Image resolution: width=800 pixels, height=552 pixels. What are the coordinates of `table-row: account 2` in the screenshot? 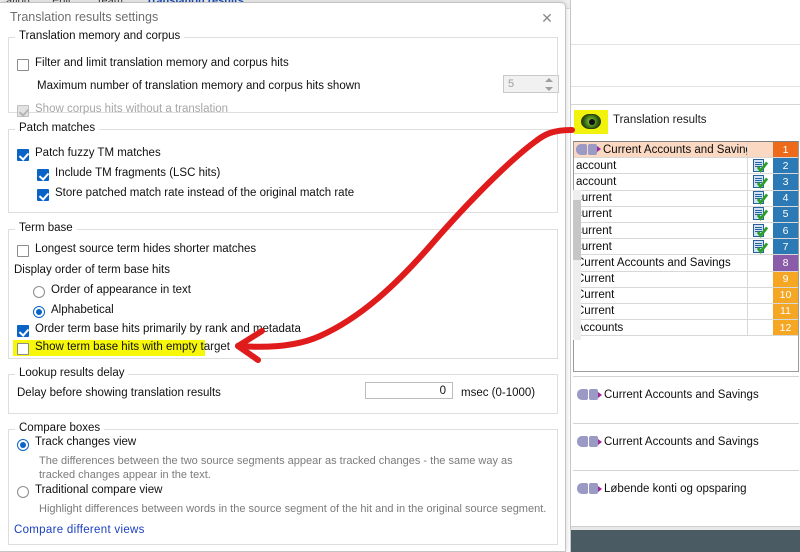 It's located at (686, 166).